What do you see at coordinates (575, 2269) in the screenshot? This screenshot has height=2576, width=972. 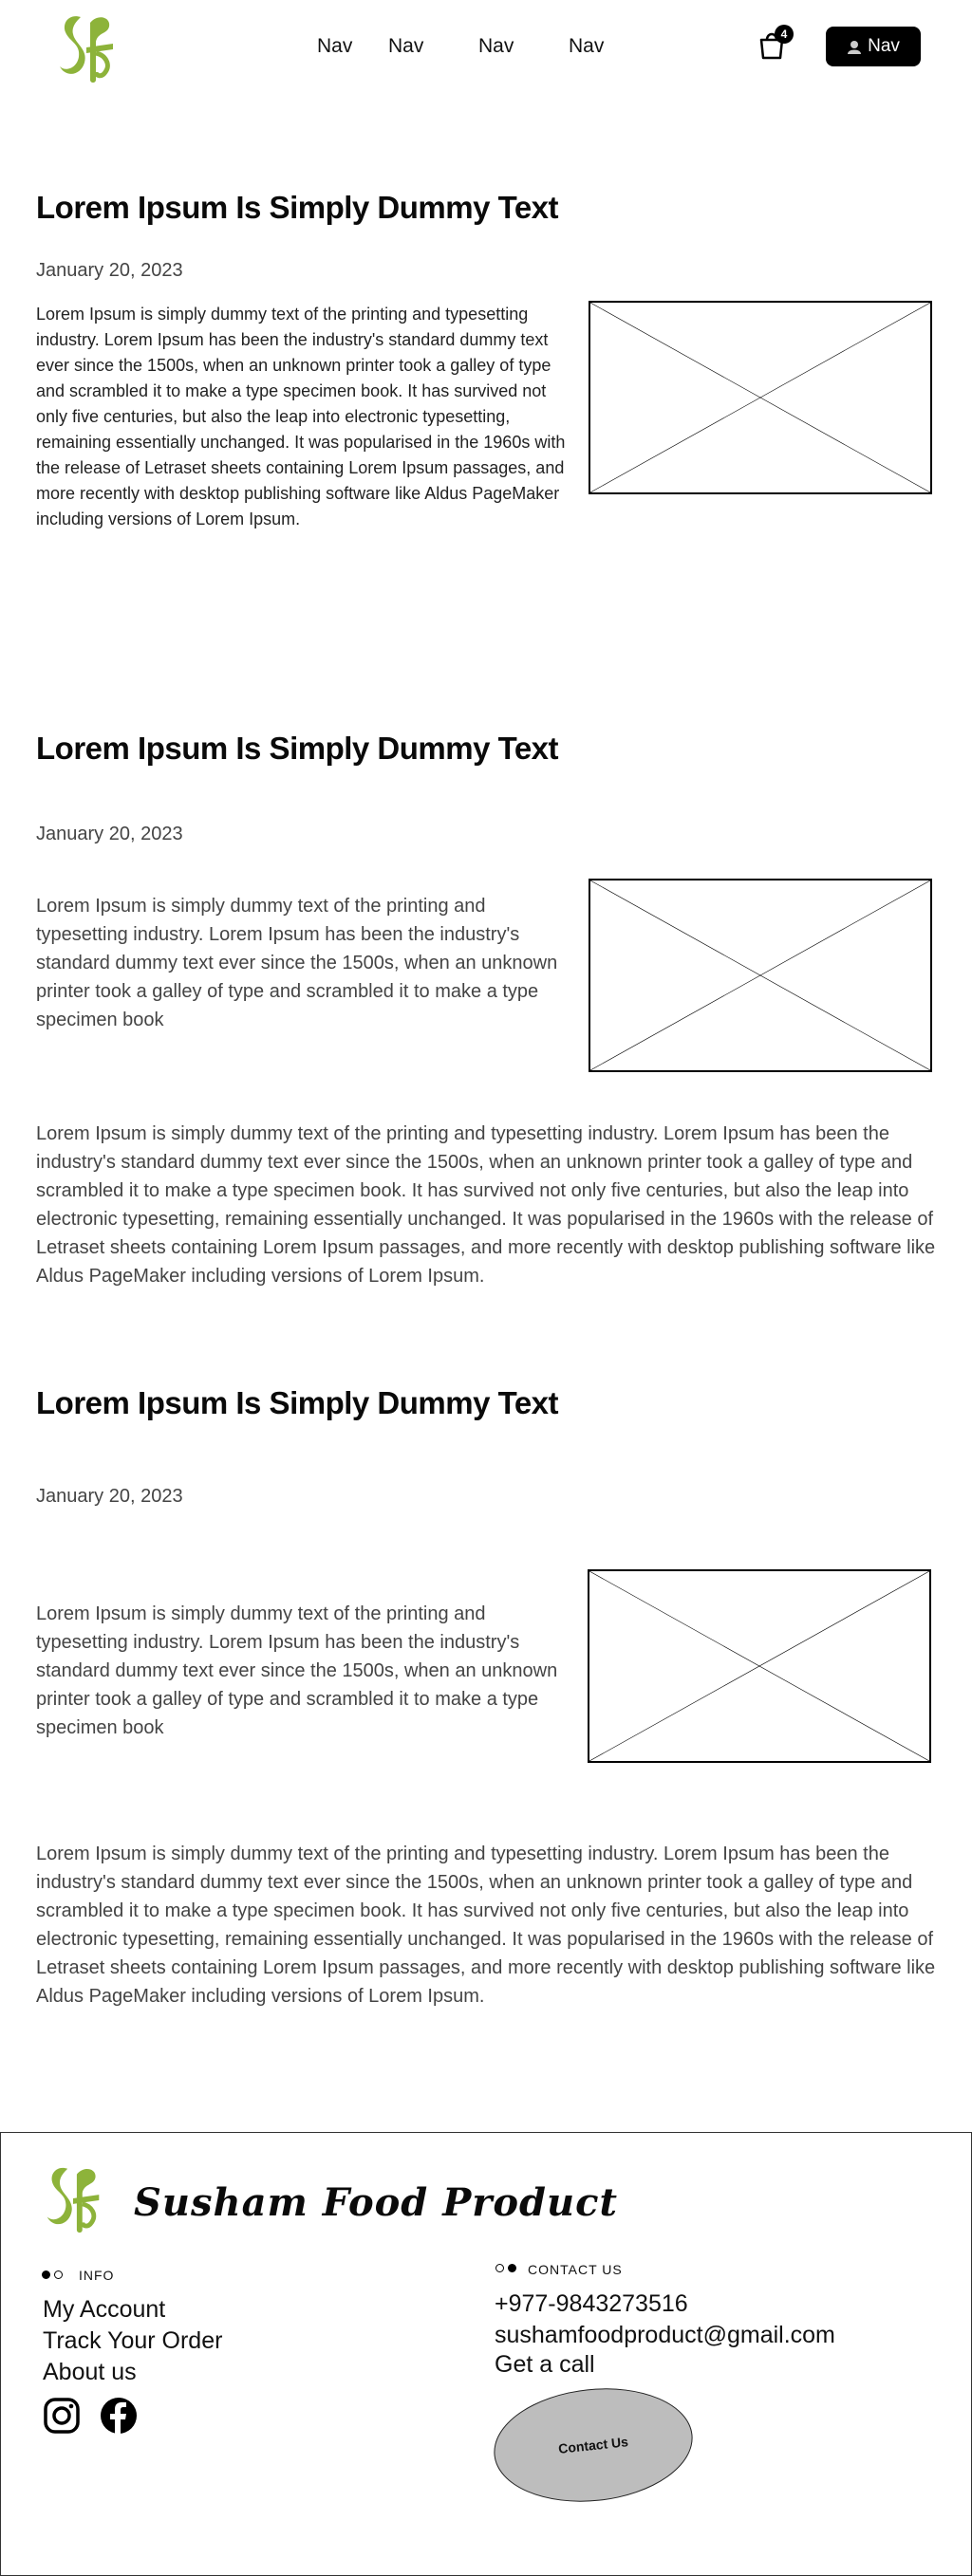 I see `contact-heading: CONTACT US` at bounding box center [575, 2269].